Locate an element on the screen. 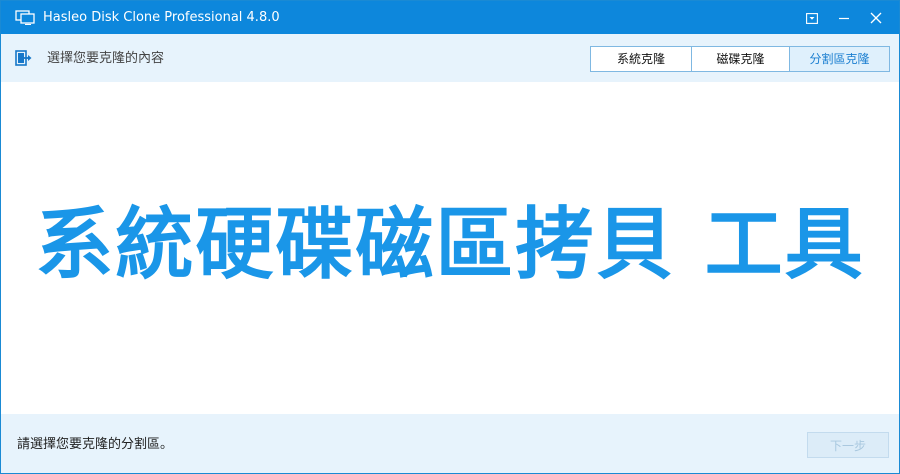  minimize-icon is located at coordinates (844, 18).